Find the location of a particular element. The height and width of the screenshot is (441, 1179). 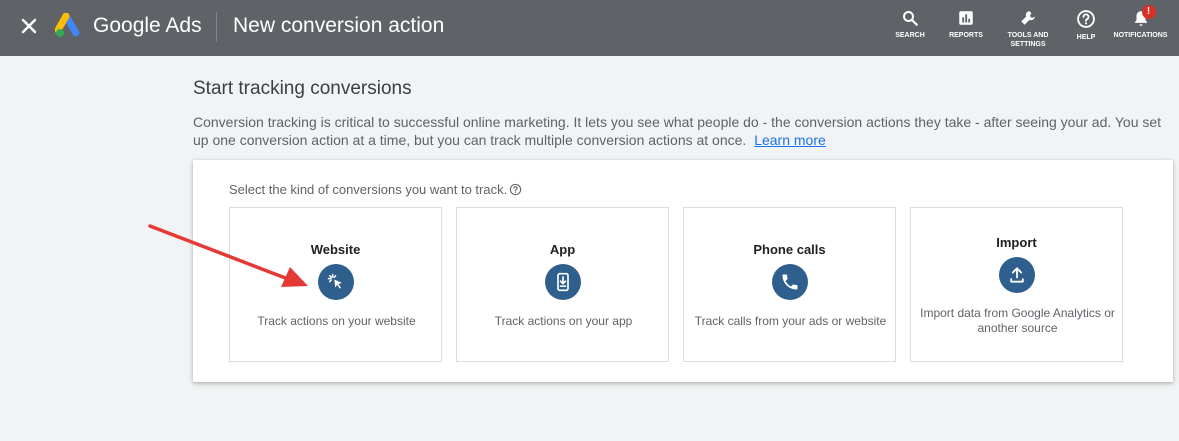

section-heading: Start tracking conversions is located at coordinates (302, 88).